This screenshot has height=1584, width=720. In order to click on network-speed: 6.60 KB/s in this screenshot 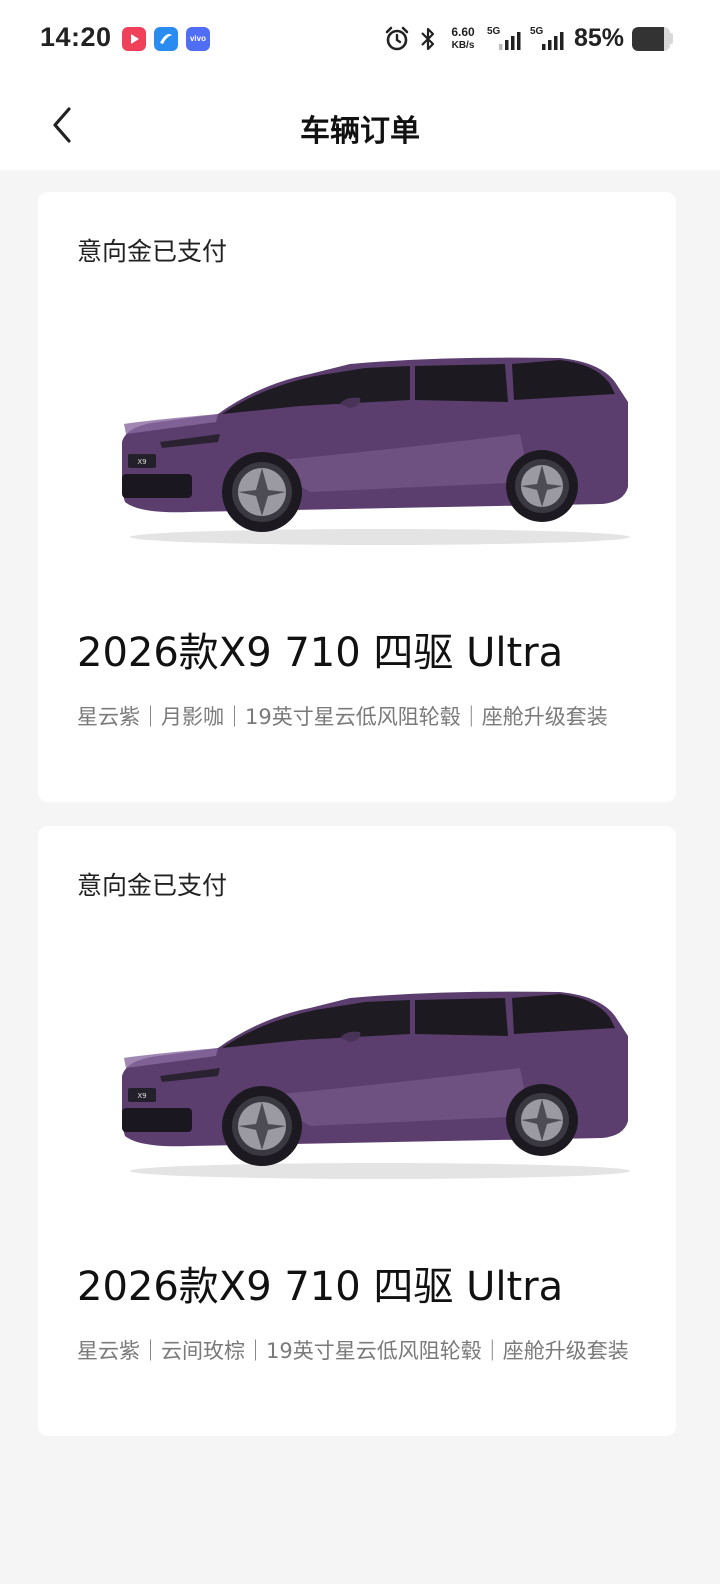, I will do `click(463, 39)`.